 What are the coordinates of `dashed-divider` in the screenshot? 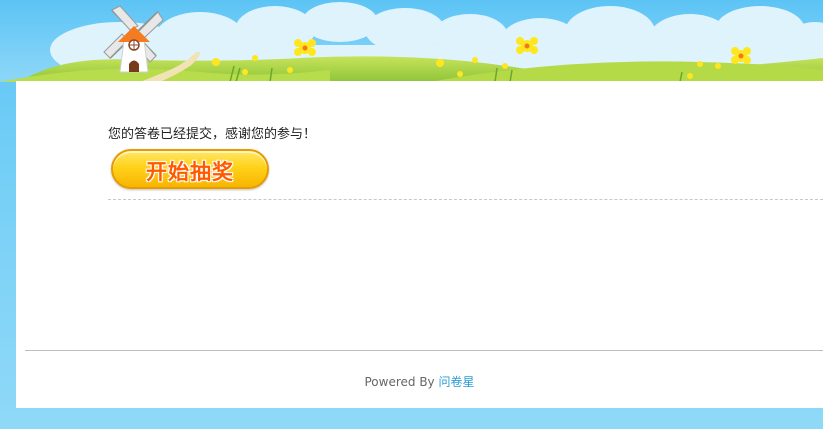 It's located at (465, 199).